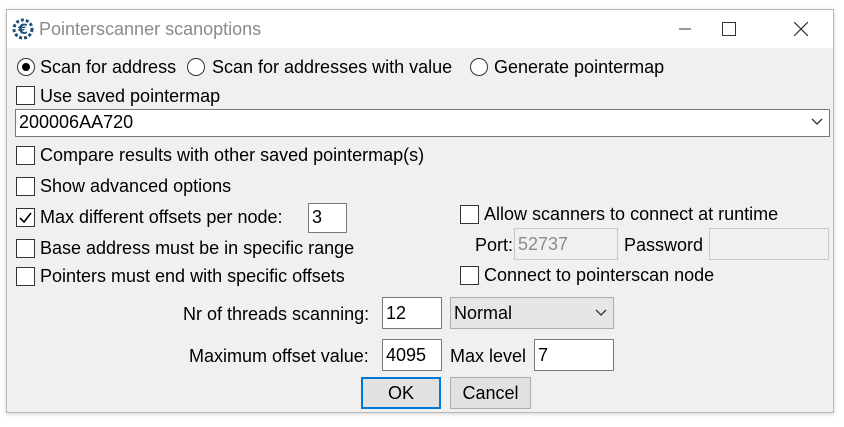 The width and height of the screenshot is (844, 427). Describe the element at coordinates (130, 96) in the screenshot. I see `use-saved-pointermap-label: Use saved pointermap` at that location.